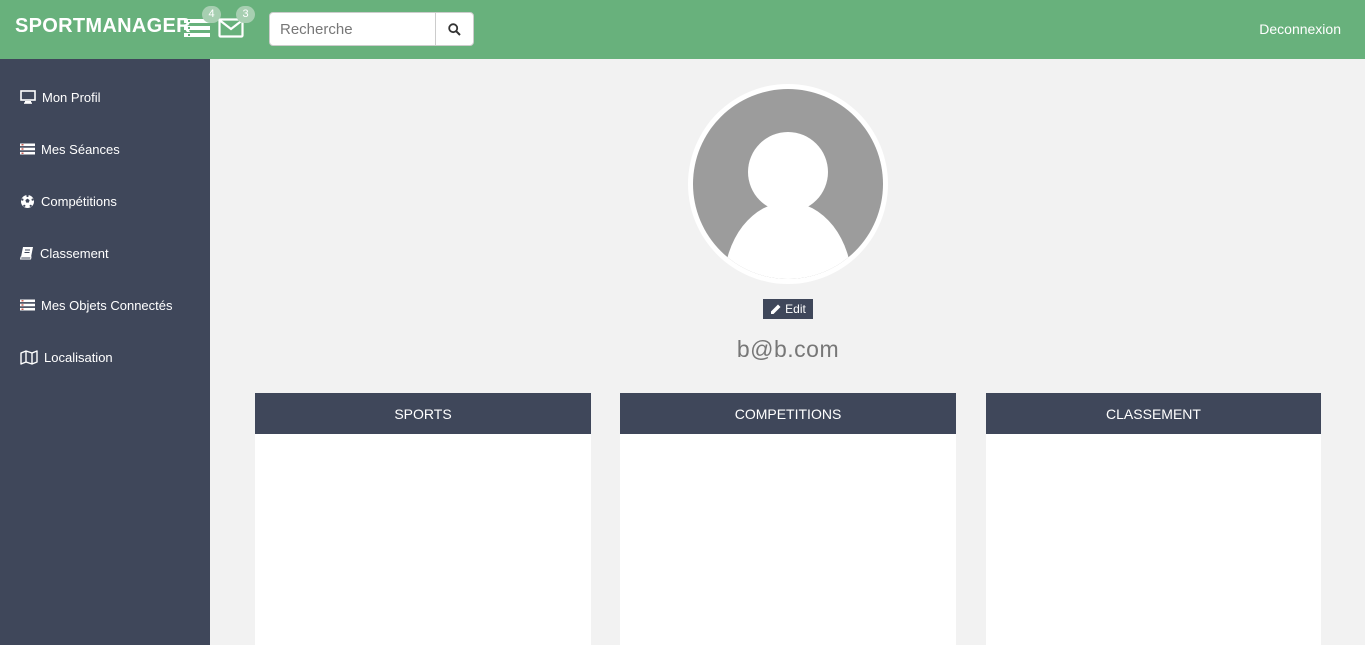 The image size is (1365, 645). What do you see at coordinates (28, 97) in the screenshot?
I see `monitor-icon` at bounding box center [28, 97].